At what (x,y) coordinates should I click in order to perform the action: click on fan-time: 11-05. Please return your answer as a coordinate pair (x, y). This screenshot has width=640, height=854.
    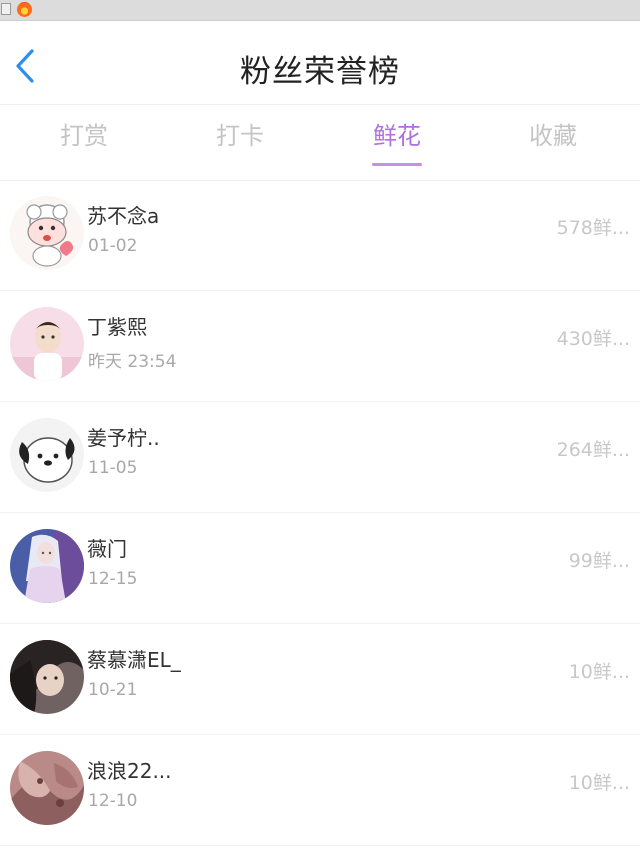
    Looking at the image, I should click on (113, 468).